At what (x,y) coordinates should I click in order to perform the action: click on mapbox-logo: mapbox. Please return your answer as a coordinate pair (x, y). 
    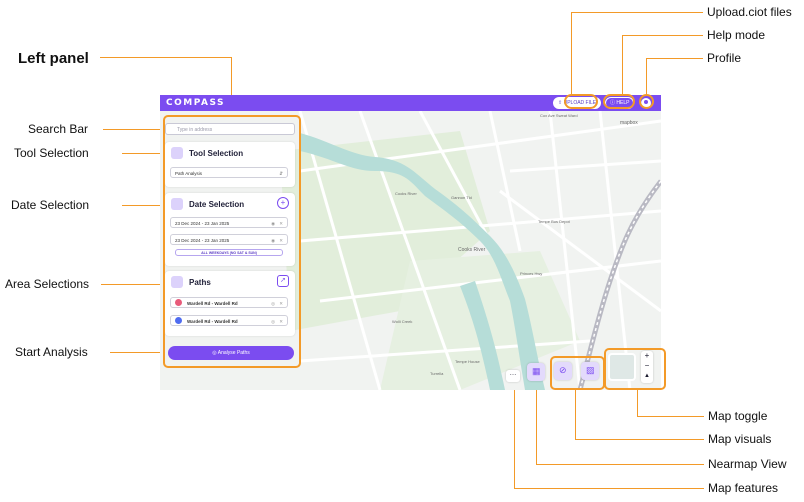
    Looking at the image, I should click on (629, 123).